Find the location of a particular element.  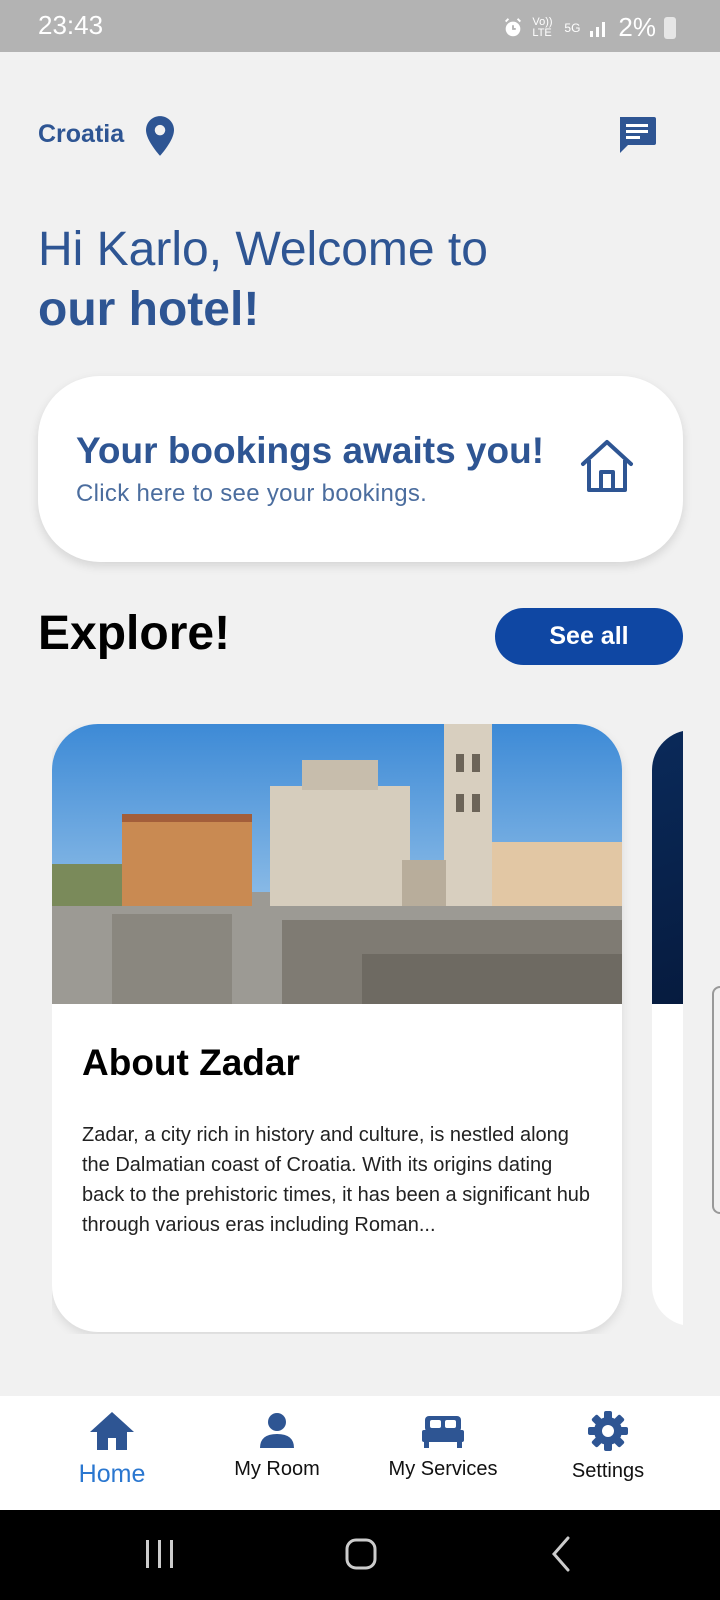

home-button-icon is located at coordinates (361, 1554).